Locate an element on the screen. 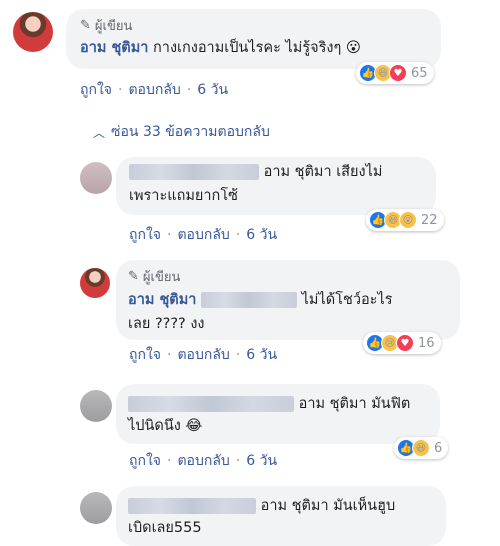 The image size is (500, 546). hide-replies-link: ︿ ซ่อน 33 ข้อความตอบกลับ is located at coordinates (181, 132).